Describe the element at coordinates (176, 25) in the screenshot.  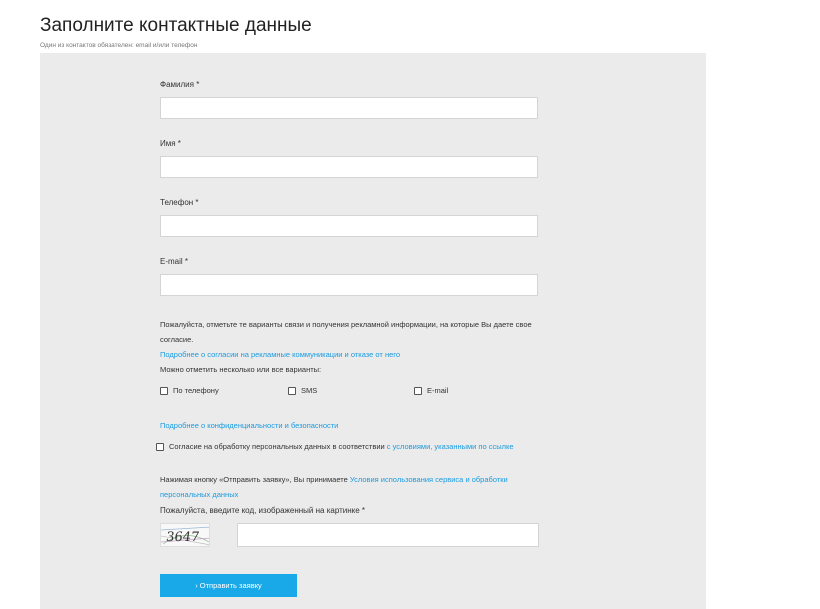
I see `page-title: Заполните контактные данные` at that location.